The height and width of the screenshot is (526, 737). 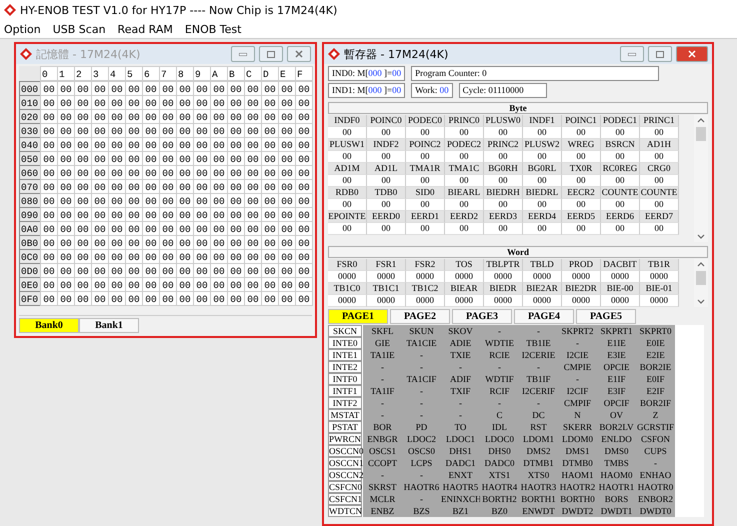 What do you see at coordinates (79, 29) in the screenshot?
I see `menu-item: USB Scan` at bounding box center [79, 29].